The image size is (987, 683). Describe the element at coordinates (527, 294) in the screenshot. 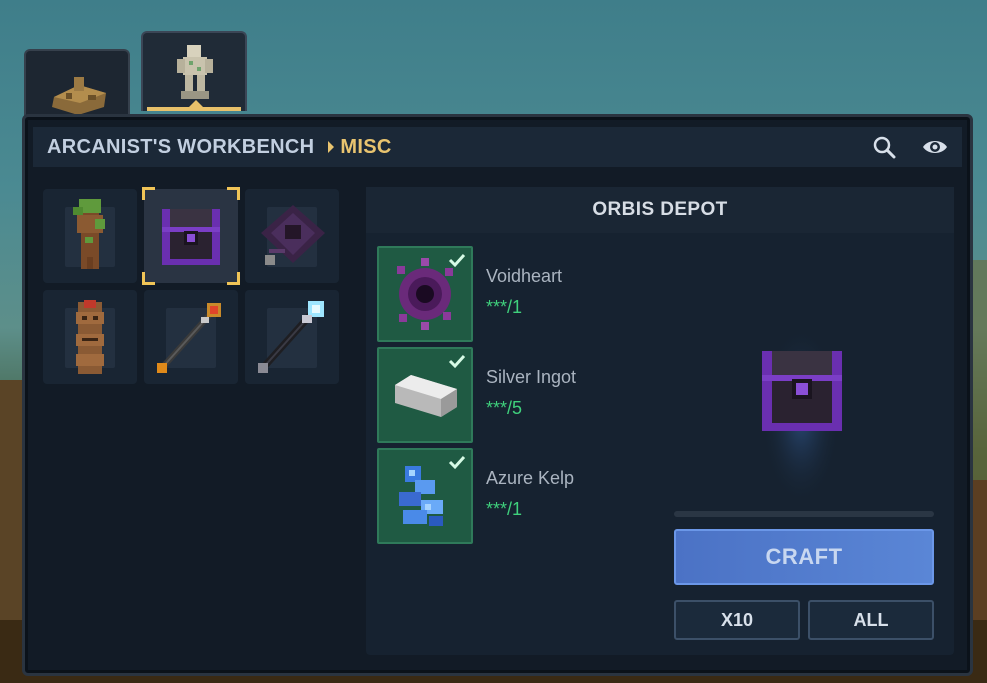

I see `ingredient-row: Voidheart ***/1` at that location.